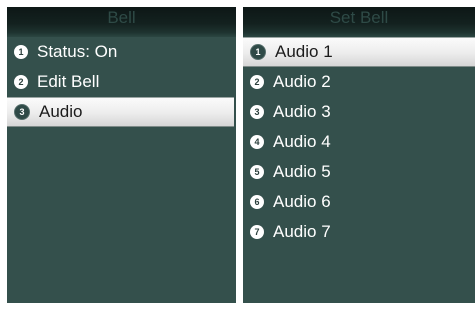 This screenshot has width=475, height=309. Describe the element at coordinates (77, 51) in the screenshot. I see `menu-item-label: Status: On` at that location.